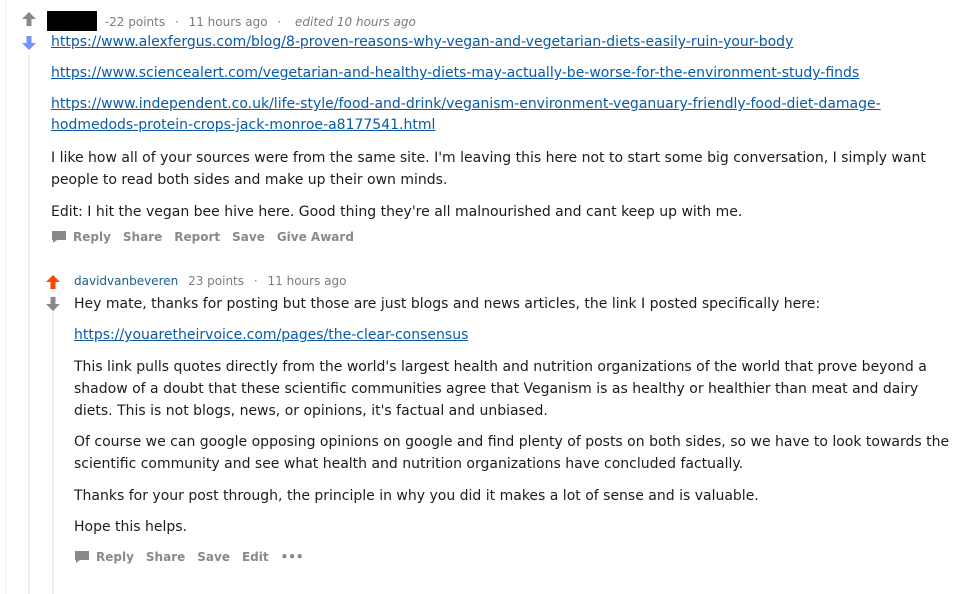 The height and width of the screenshot is (594, 969). What do you see at coordinates (197, 237) in the screenshot?
I see `report-button: Report` at bounding box center [197, 237].